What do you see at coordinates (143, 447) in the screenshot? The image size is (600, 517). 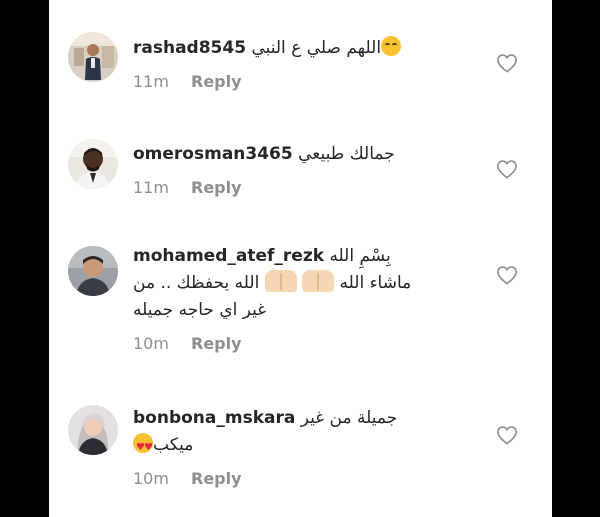 I see `heart-eyes-face-icon` at bounding box center [143, 447].